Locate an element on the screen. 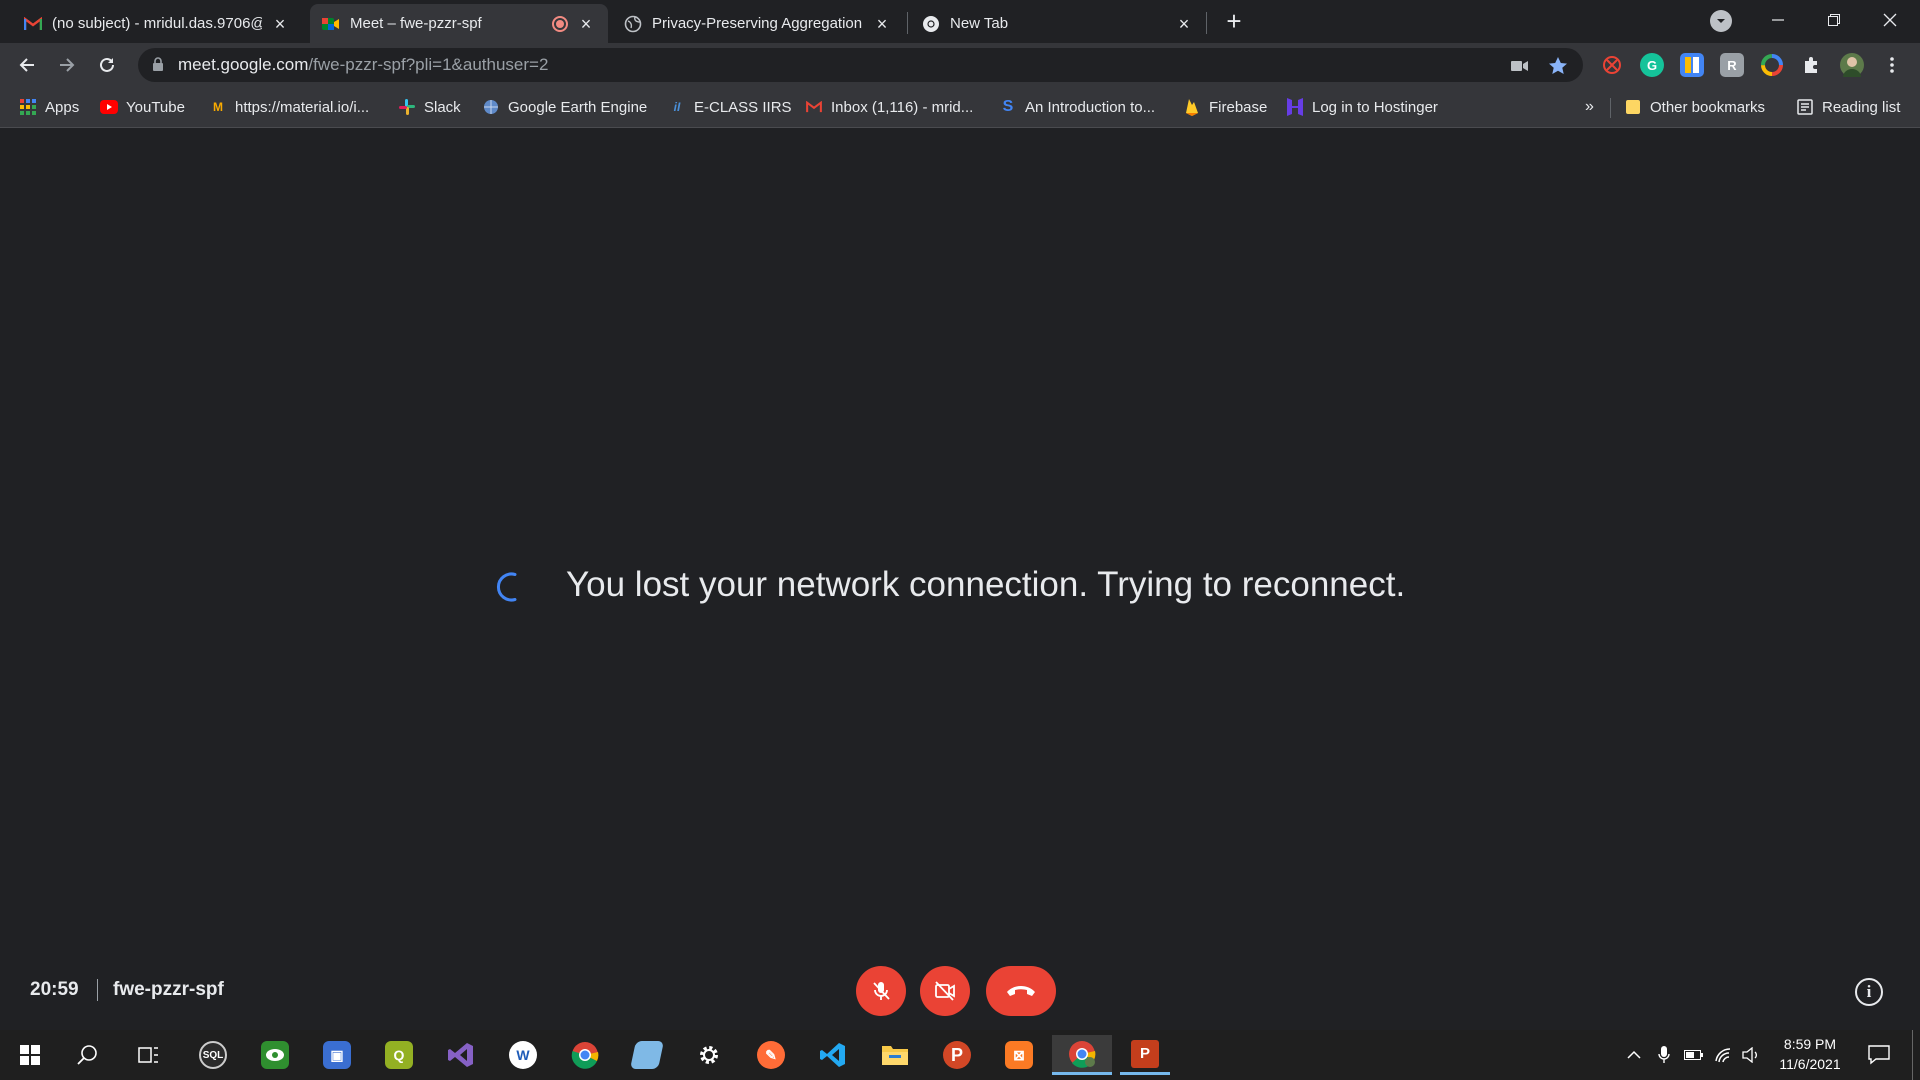  vscode-icon is located at coordinates (833, 1055).